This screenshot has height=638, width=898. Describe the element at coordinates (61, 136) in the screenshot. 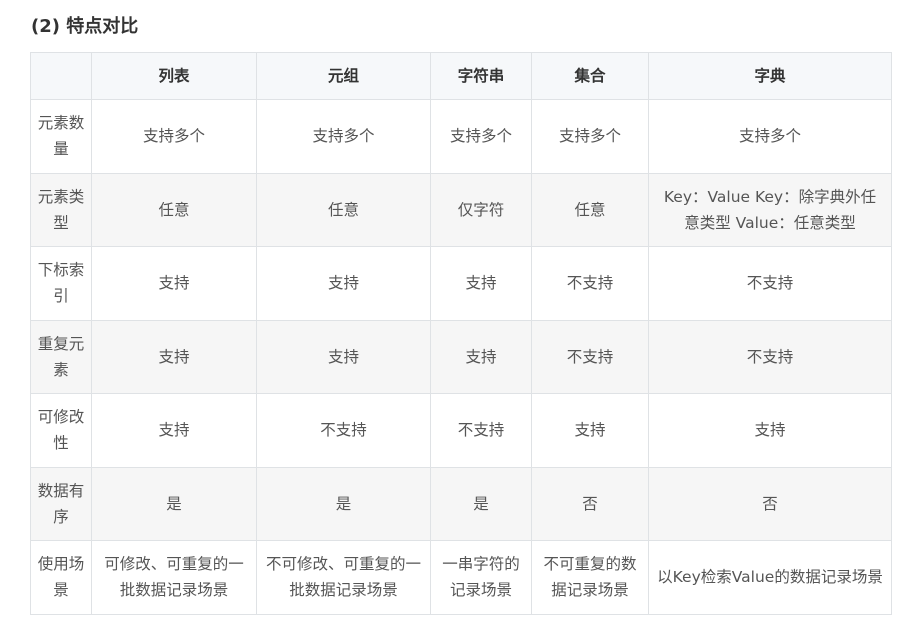

I see `row-label: 元素数量` at that location.